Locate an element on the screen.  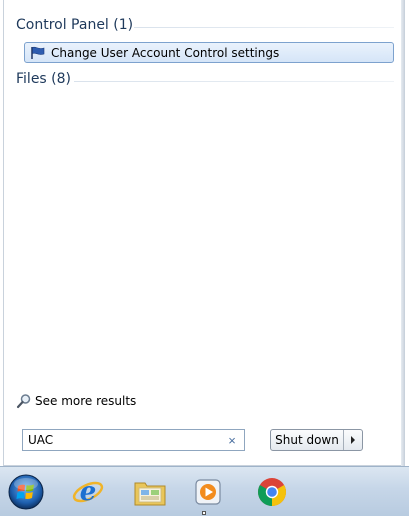
taskbar: e is located at coordinates (204, 491).